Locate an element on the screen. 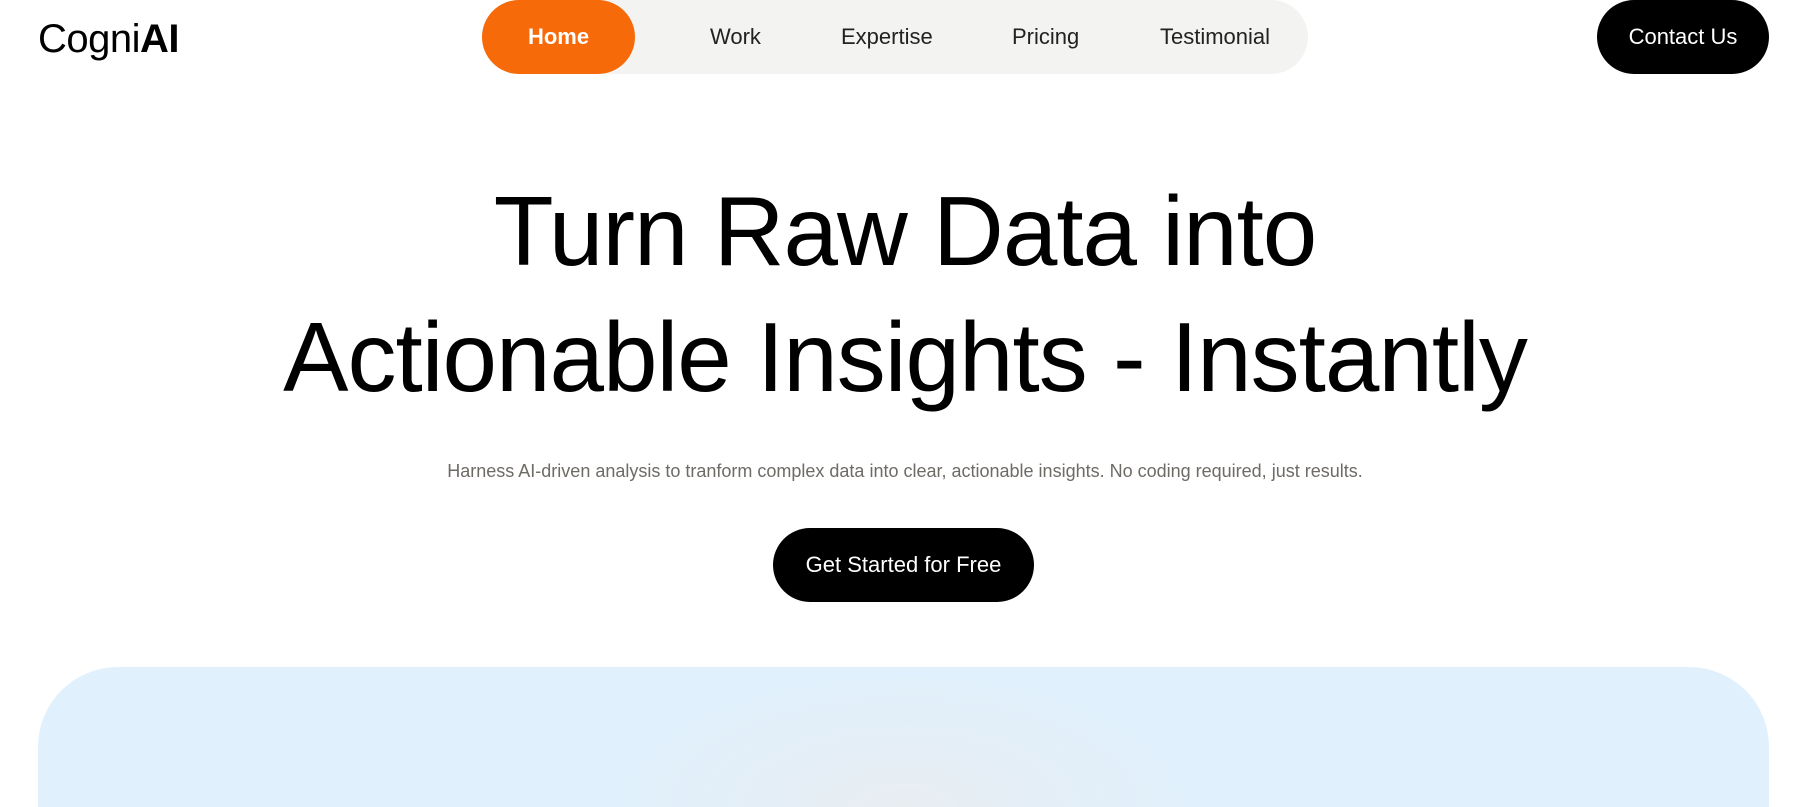 This screenshot has width=1810, height=807. hero-title-line-1: Turn Raw Data into is located at coordinates (905, 231).